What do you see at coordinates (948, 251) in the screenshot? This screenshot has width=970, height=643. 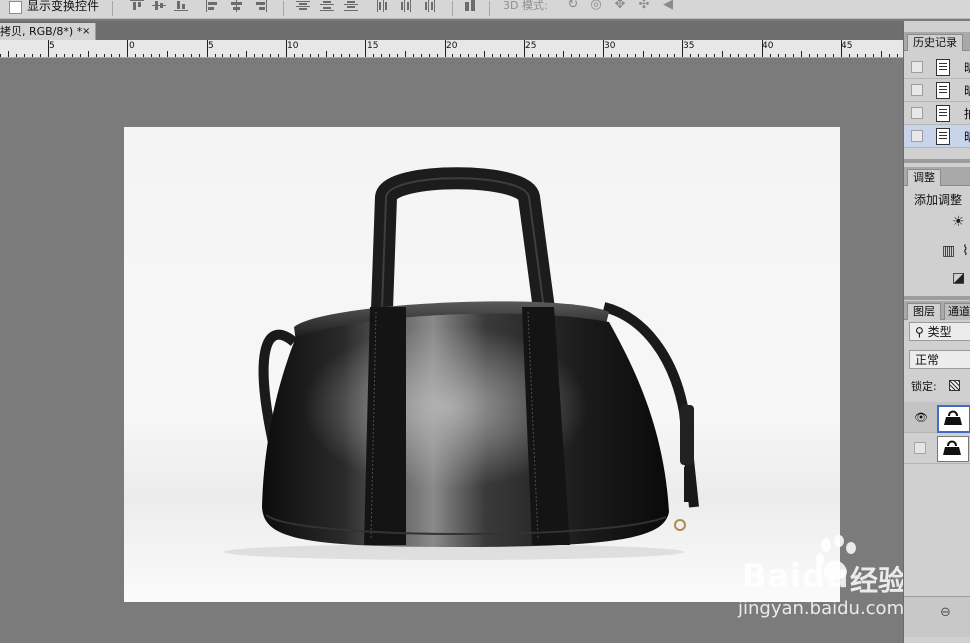 I see `levels-icon: ▥` at bounding box center [948, 251].